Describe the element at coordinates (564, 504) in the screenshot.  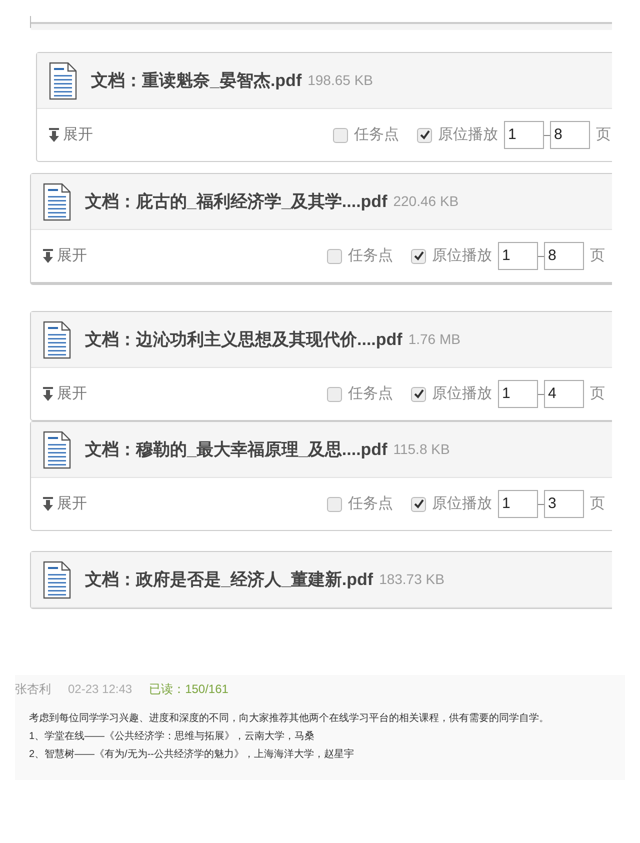
I see `page-to-field: 3` at that location.